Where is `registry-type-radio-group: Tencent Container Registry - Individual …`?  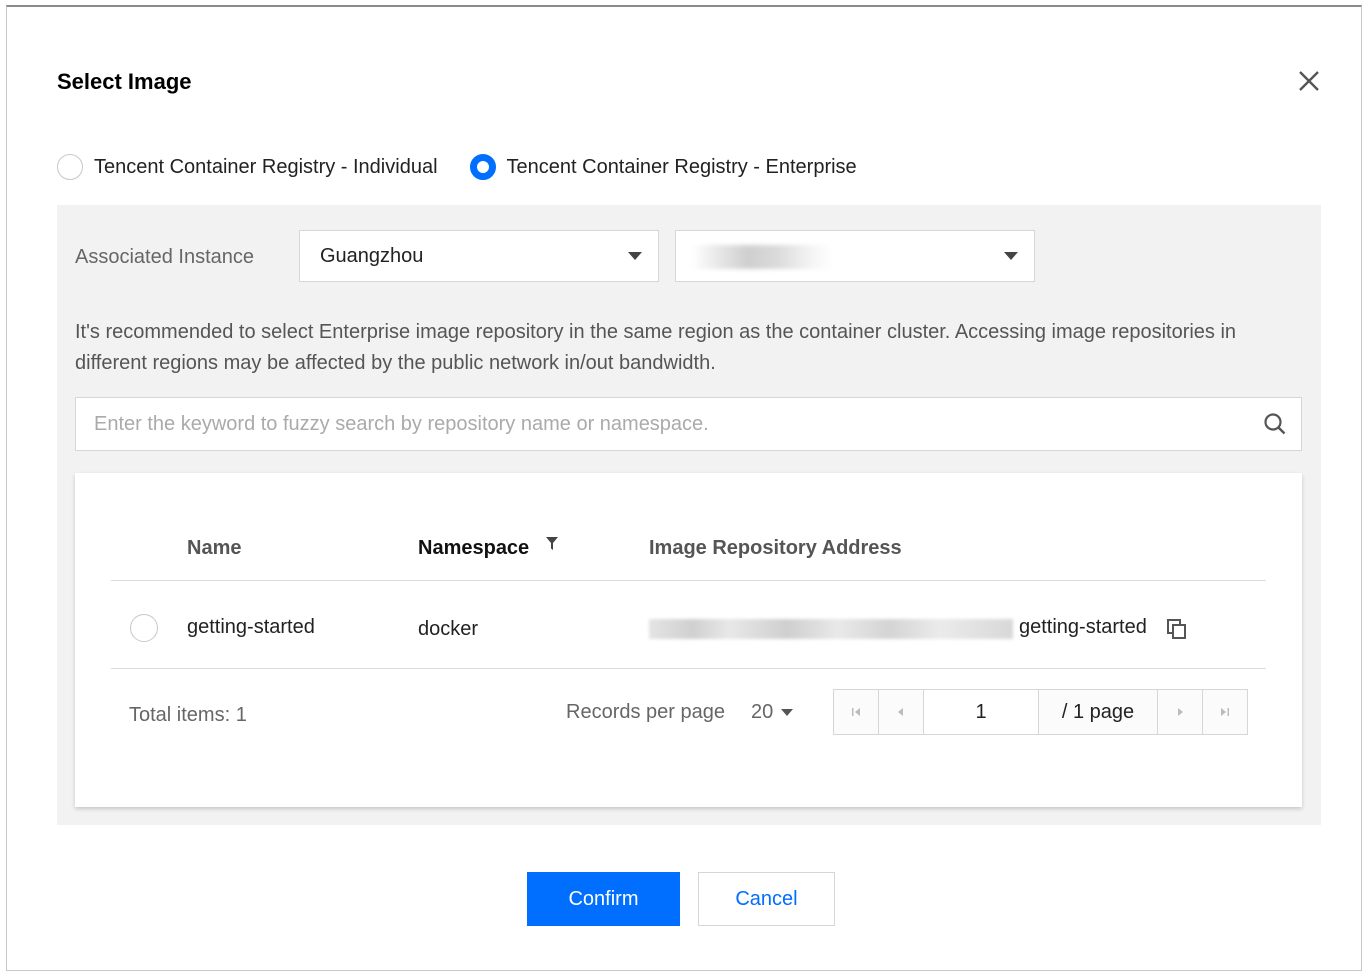
registry-type-radio-group: Tencent Container Registry - Individual … is located at coordinates (473, 167).